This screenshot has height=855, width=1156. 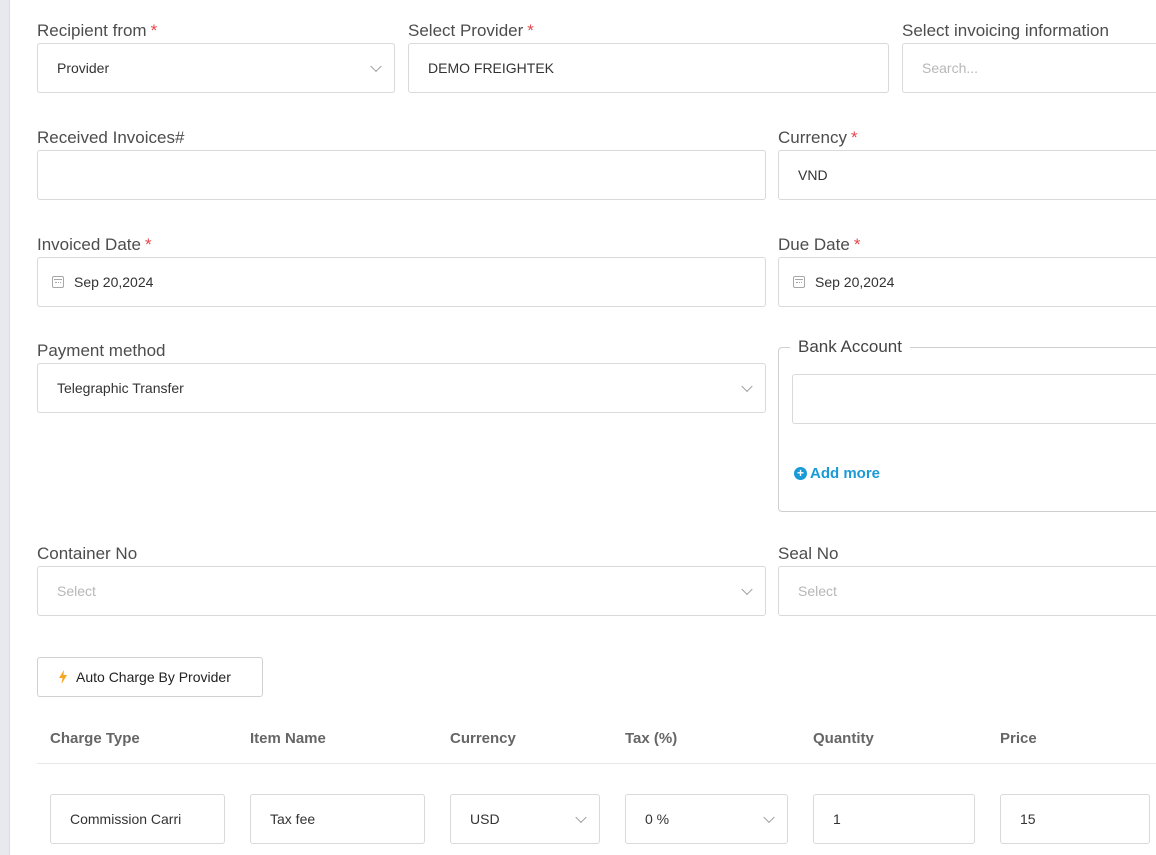 I want to click on payment-method-value: Telegraphic Transfer, so click(x=120, y=388).